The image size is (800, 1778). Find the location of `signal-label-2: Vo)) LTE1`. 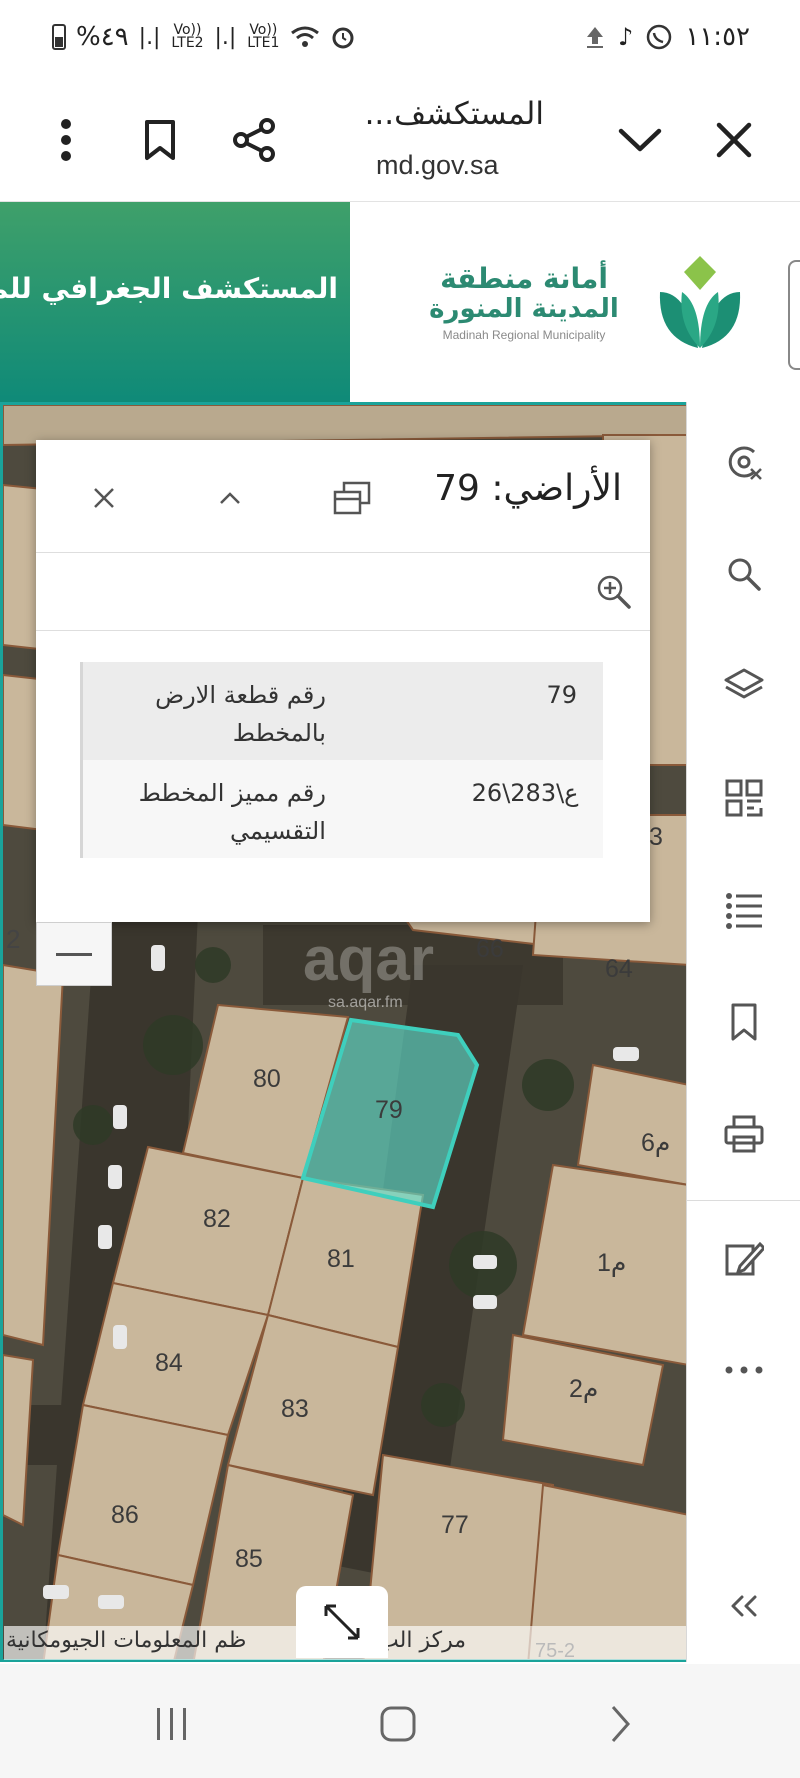

signal-label-2: Vo)) LTE1 is located at coordinates (263, 36).